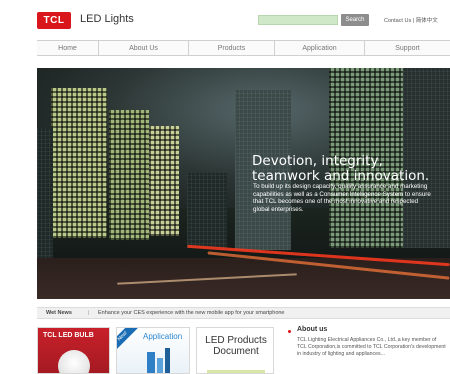  I want to click on card-application: New! Application, so click(153, 350).